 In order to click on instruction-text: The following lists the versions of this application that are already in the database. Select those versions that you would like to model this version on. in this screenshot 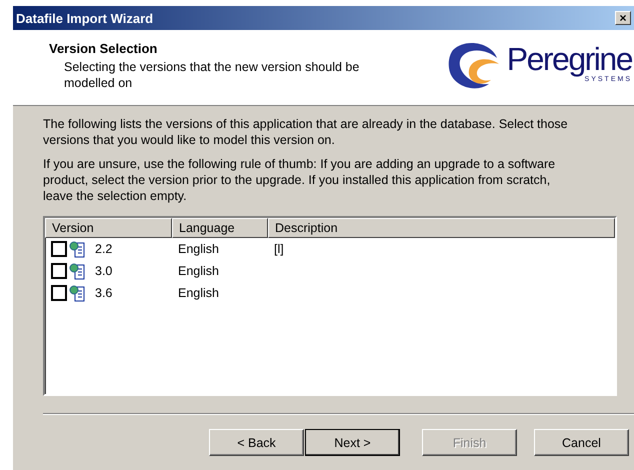, I will do `click(306, 132)`.